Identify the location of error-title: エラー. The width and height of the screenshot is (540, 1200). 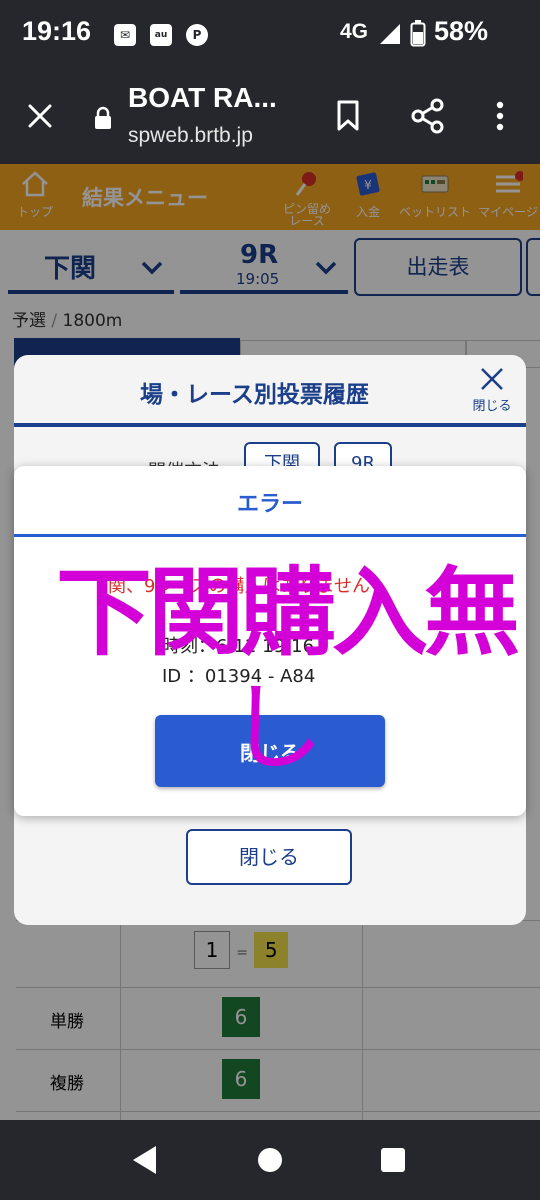
(269, 504).